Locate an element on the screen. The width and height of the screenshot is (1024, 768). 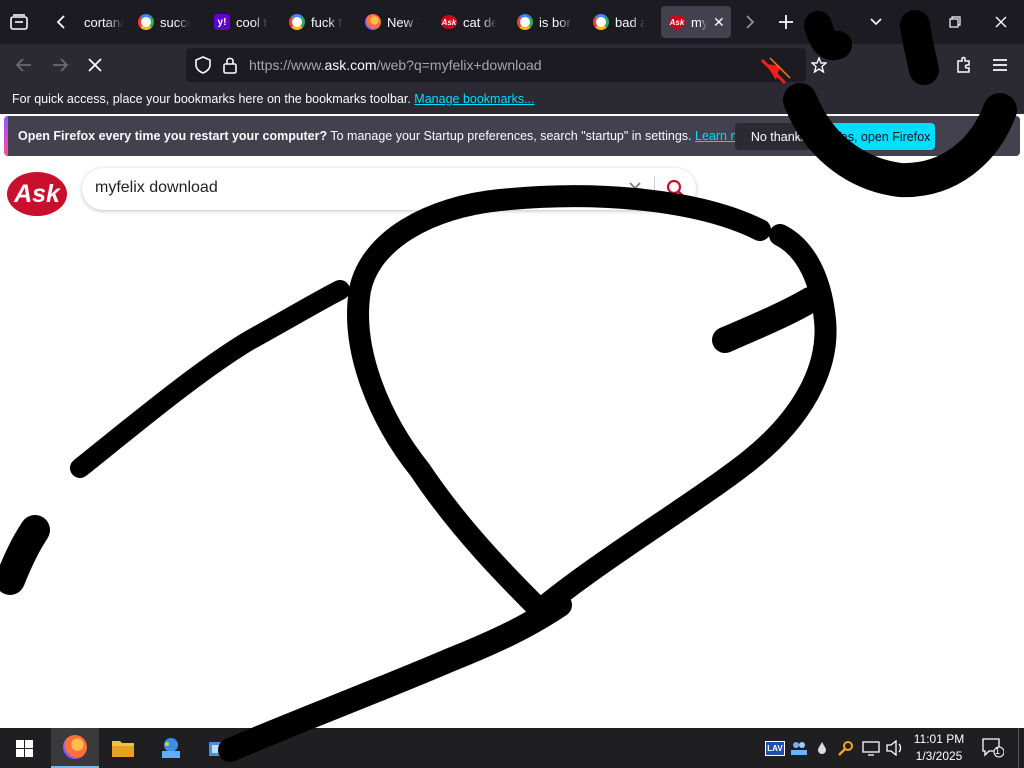
tray-search-key-icon is located at coordinates (846, 748).